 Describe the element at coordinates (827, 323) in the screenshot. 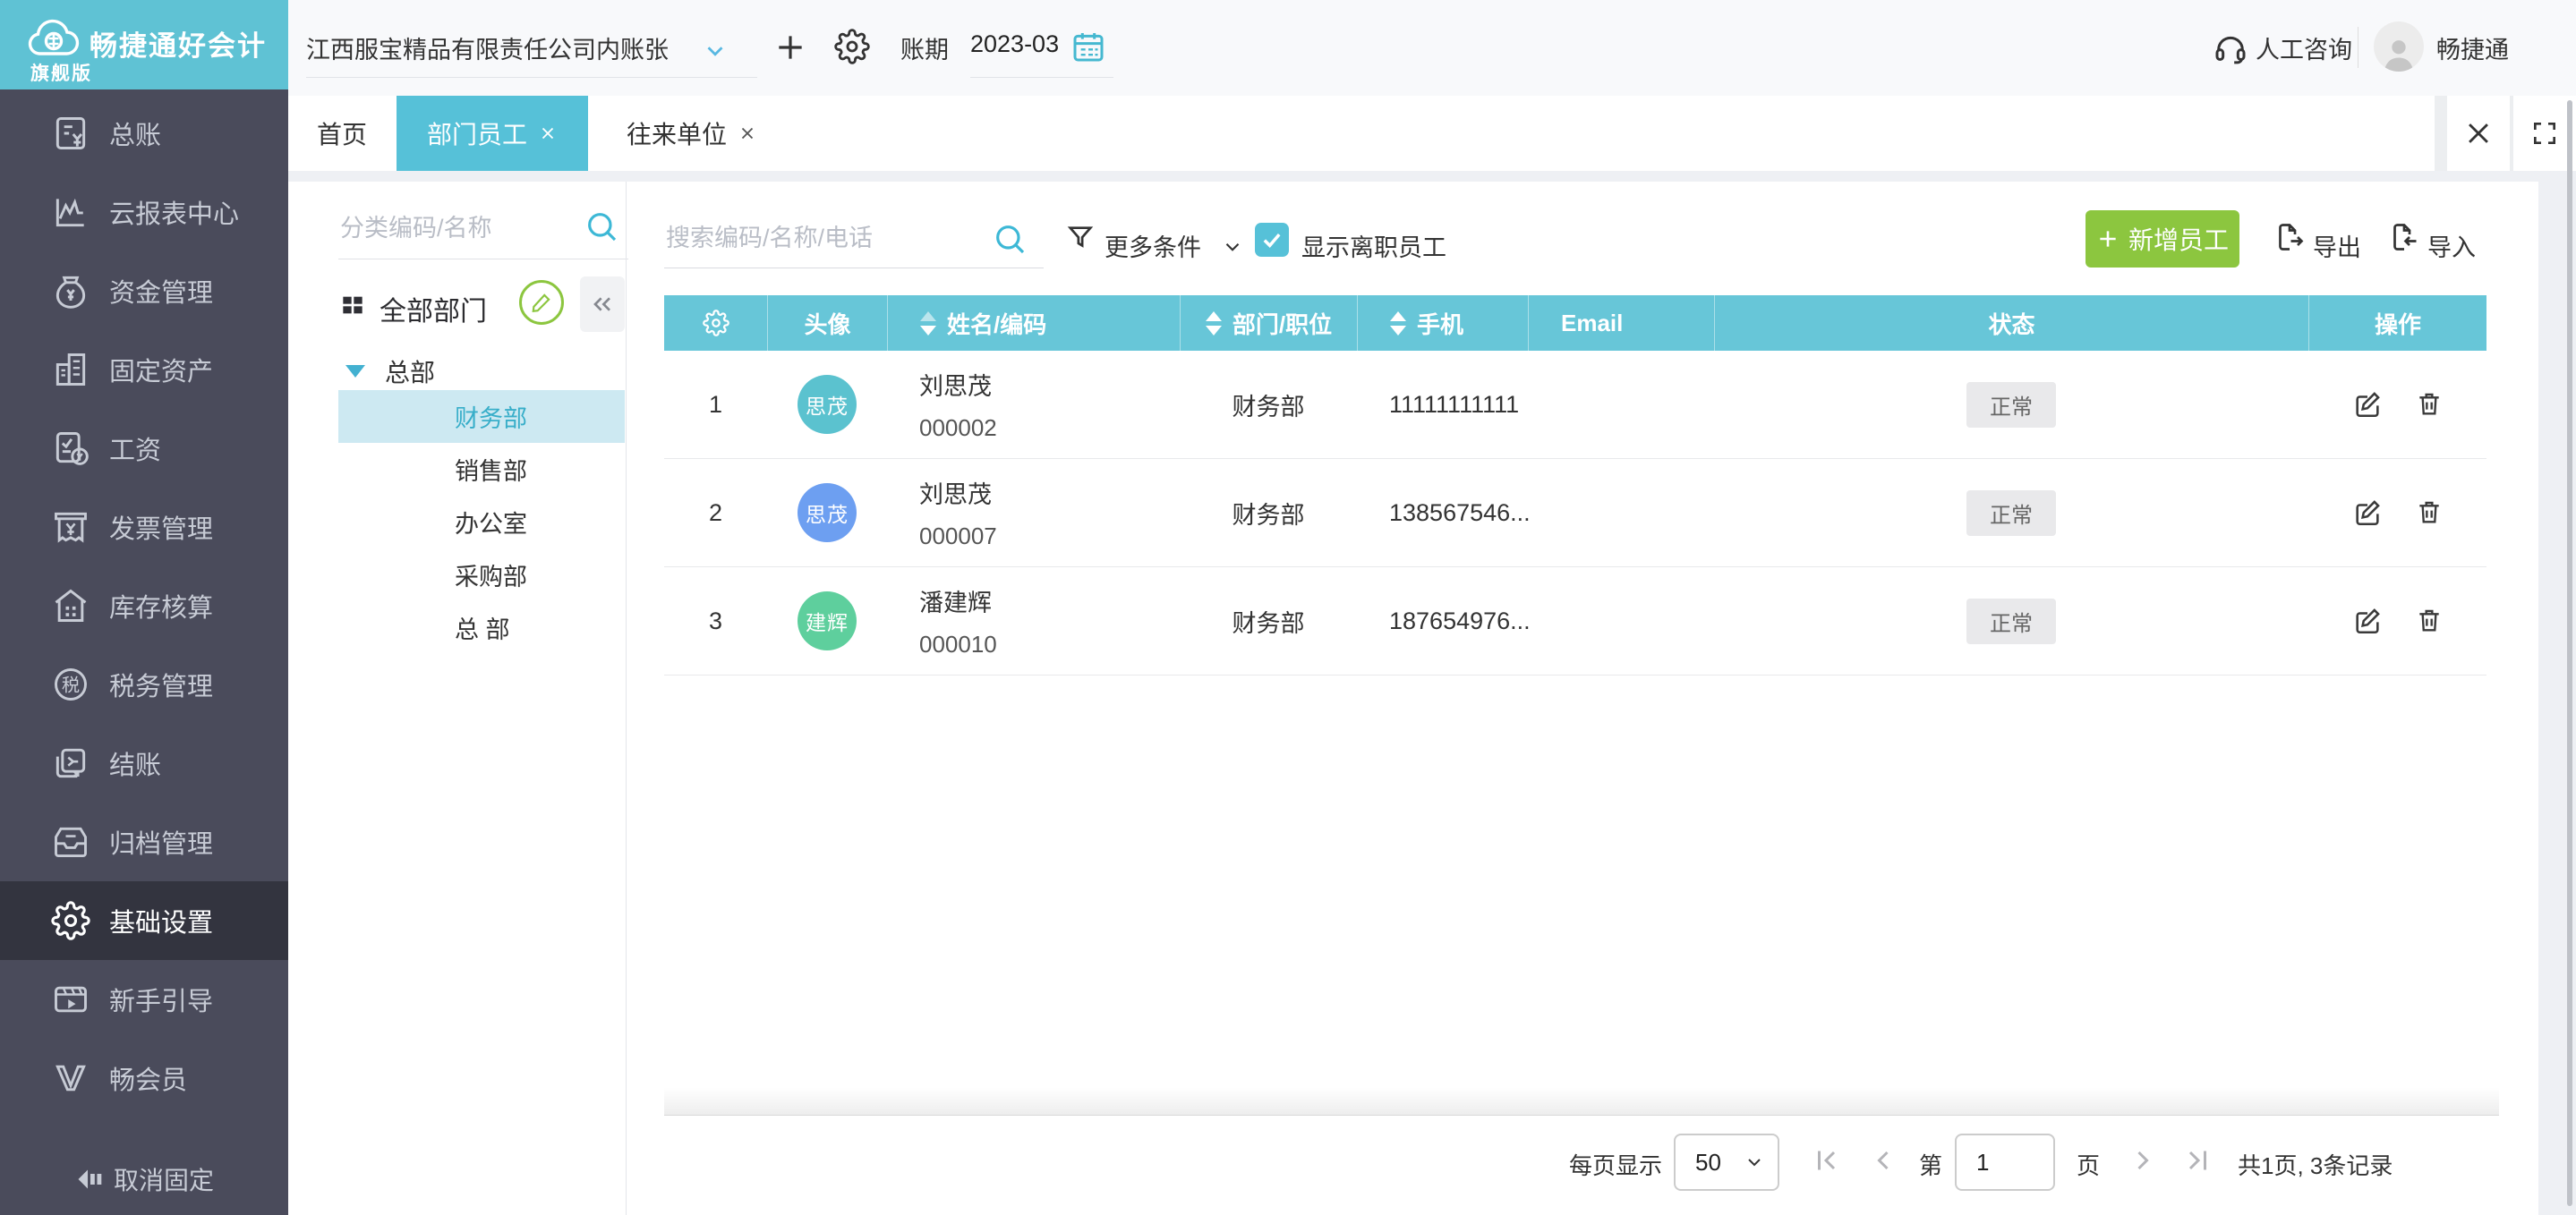

I see `column-header-avatar: 头像` at that location.